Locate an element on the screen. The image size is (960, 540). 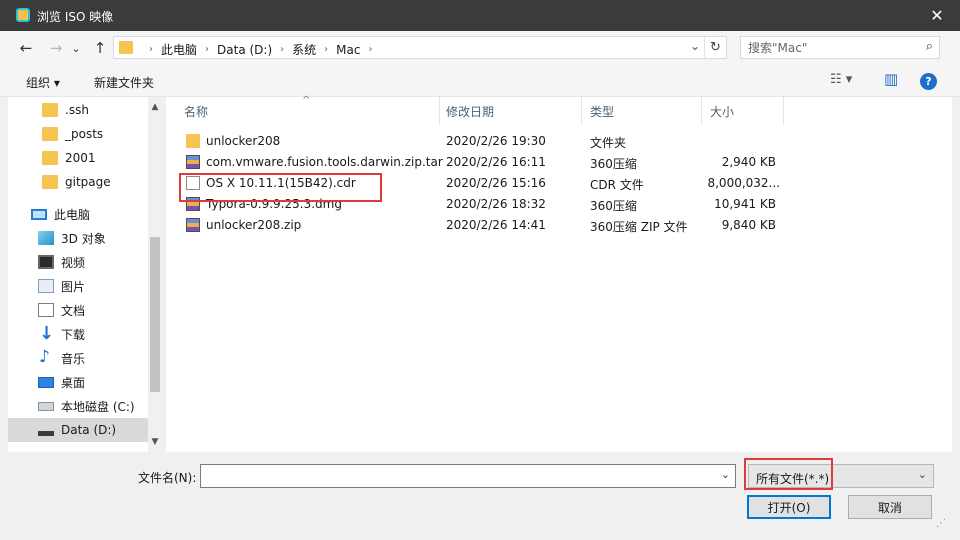
column-header-modified: 修改日期 is located at coordinates (510, 111).